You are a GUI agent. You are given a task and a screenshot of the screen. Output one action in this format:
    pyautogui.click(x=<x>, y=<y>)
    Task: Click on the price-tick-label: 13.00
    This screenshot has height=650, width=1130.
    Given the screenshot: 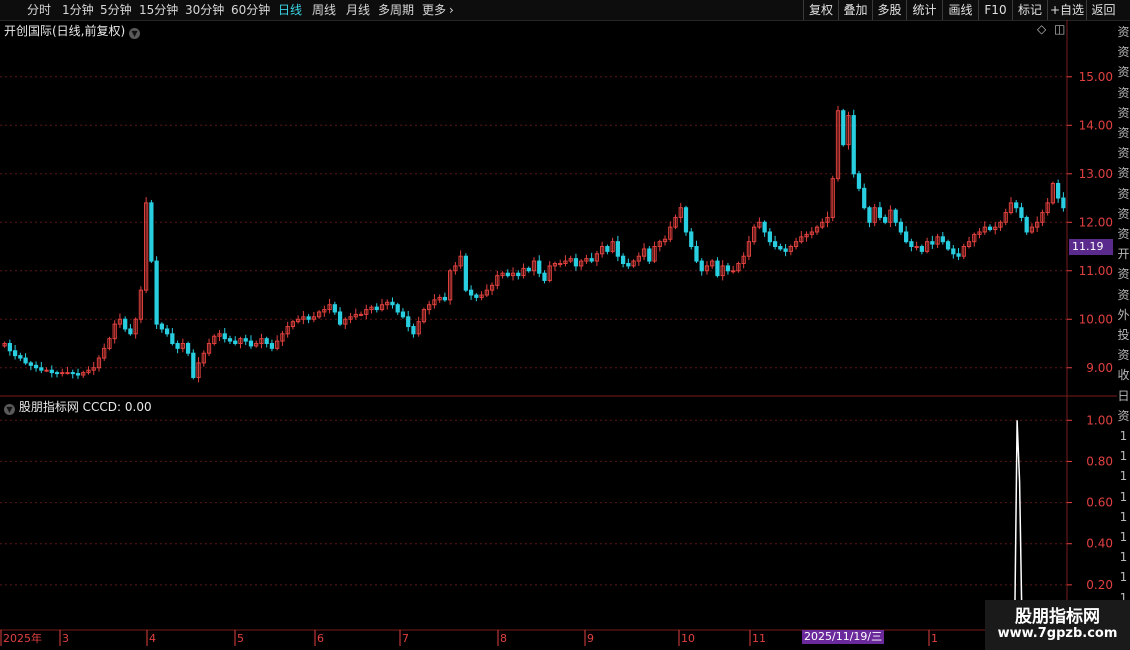 What is the action you would take?
    pyautogui.click(x=1096, y=174)
    